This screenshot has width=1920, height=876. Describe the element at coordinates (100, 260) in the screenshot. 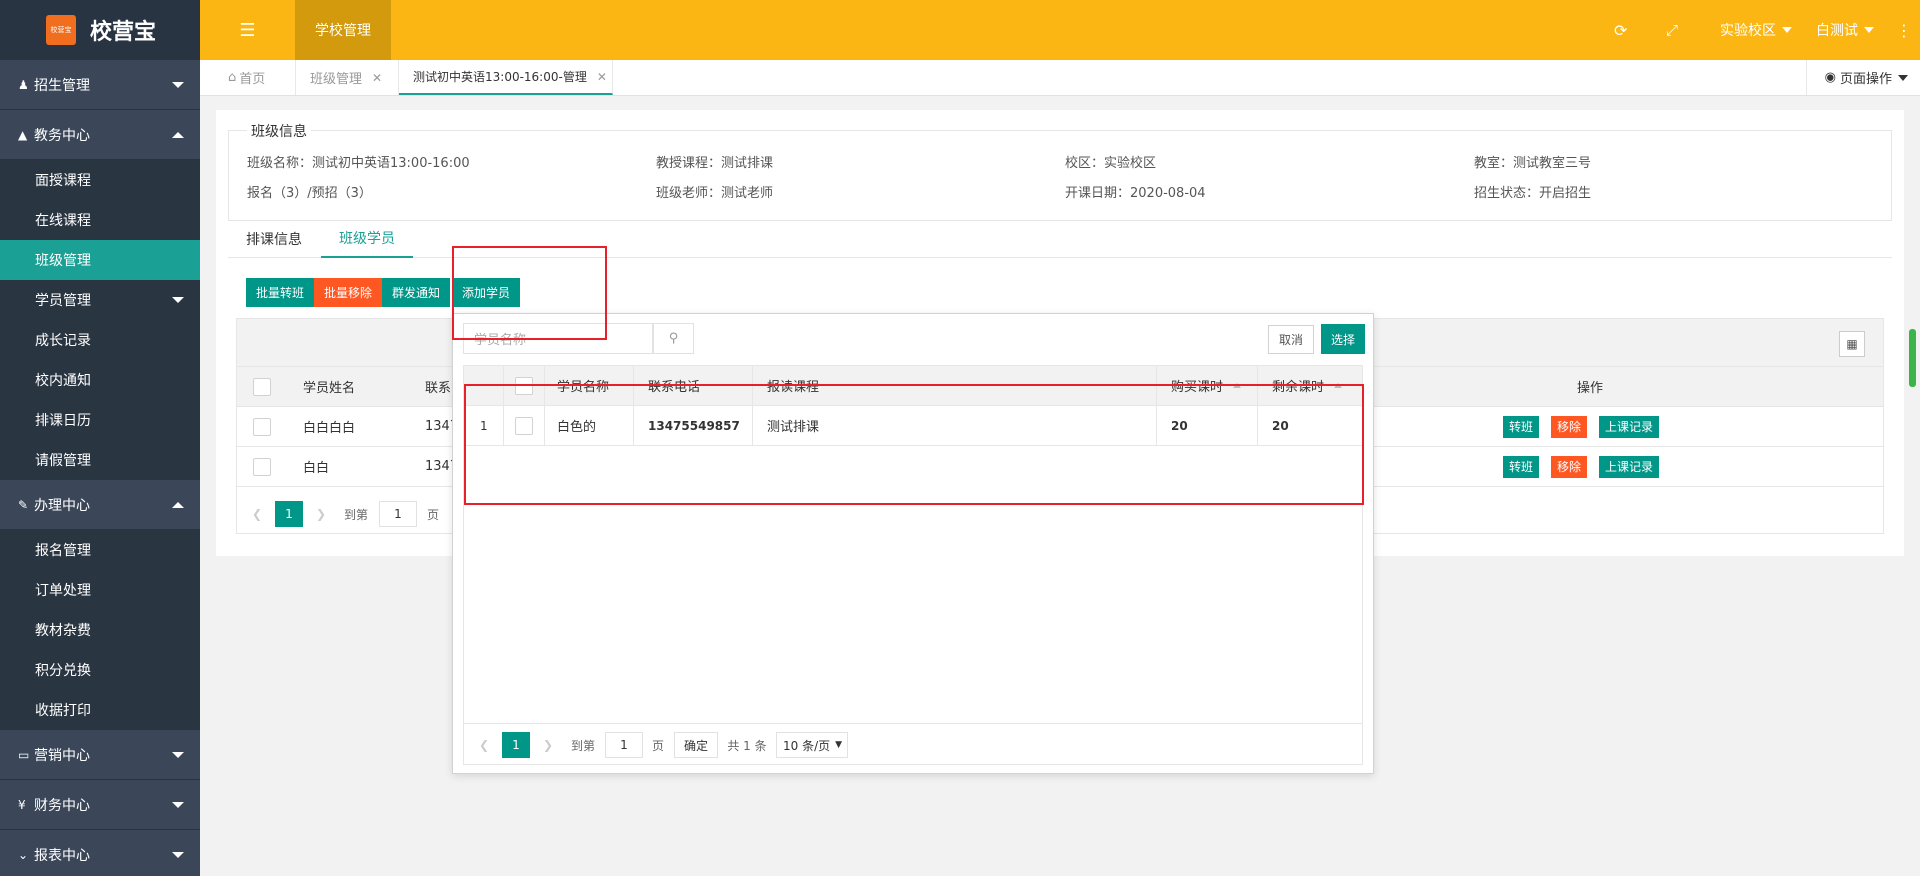

I see `sidebar-item-class-mgmt: 班级管理` at that location.